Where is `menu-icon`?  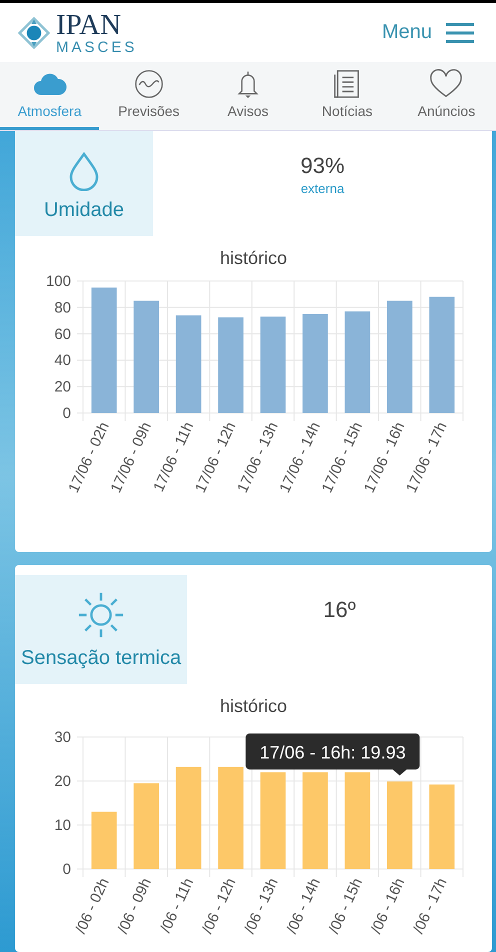
menu-icon is located at coordinates (460, 32).